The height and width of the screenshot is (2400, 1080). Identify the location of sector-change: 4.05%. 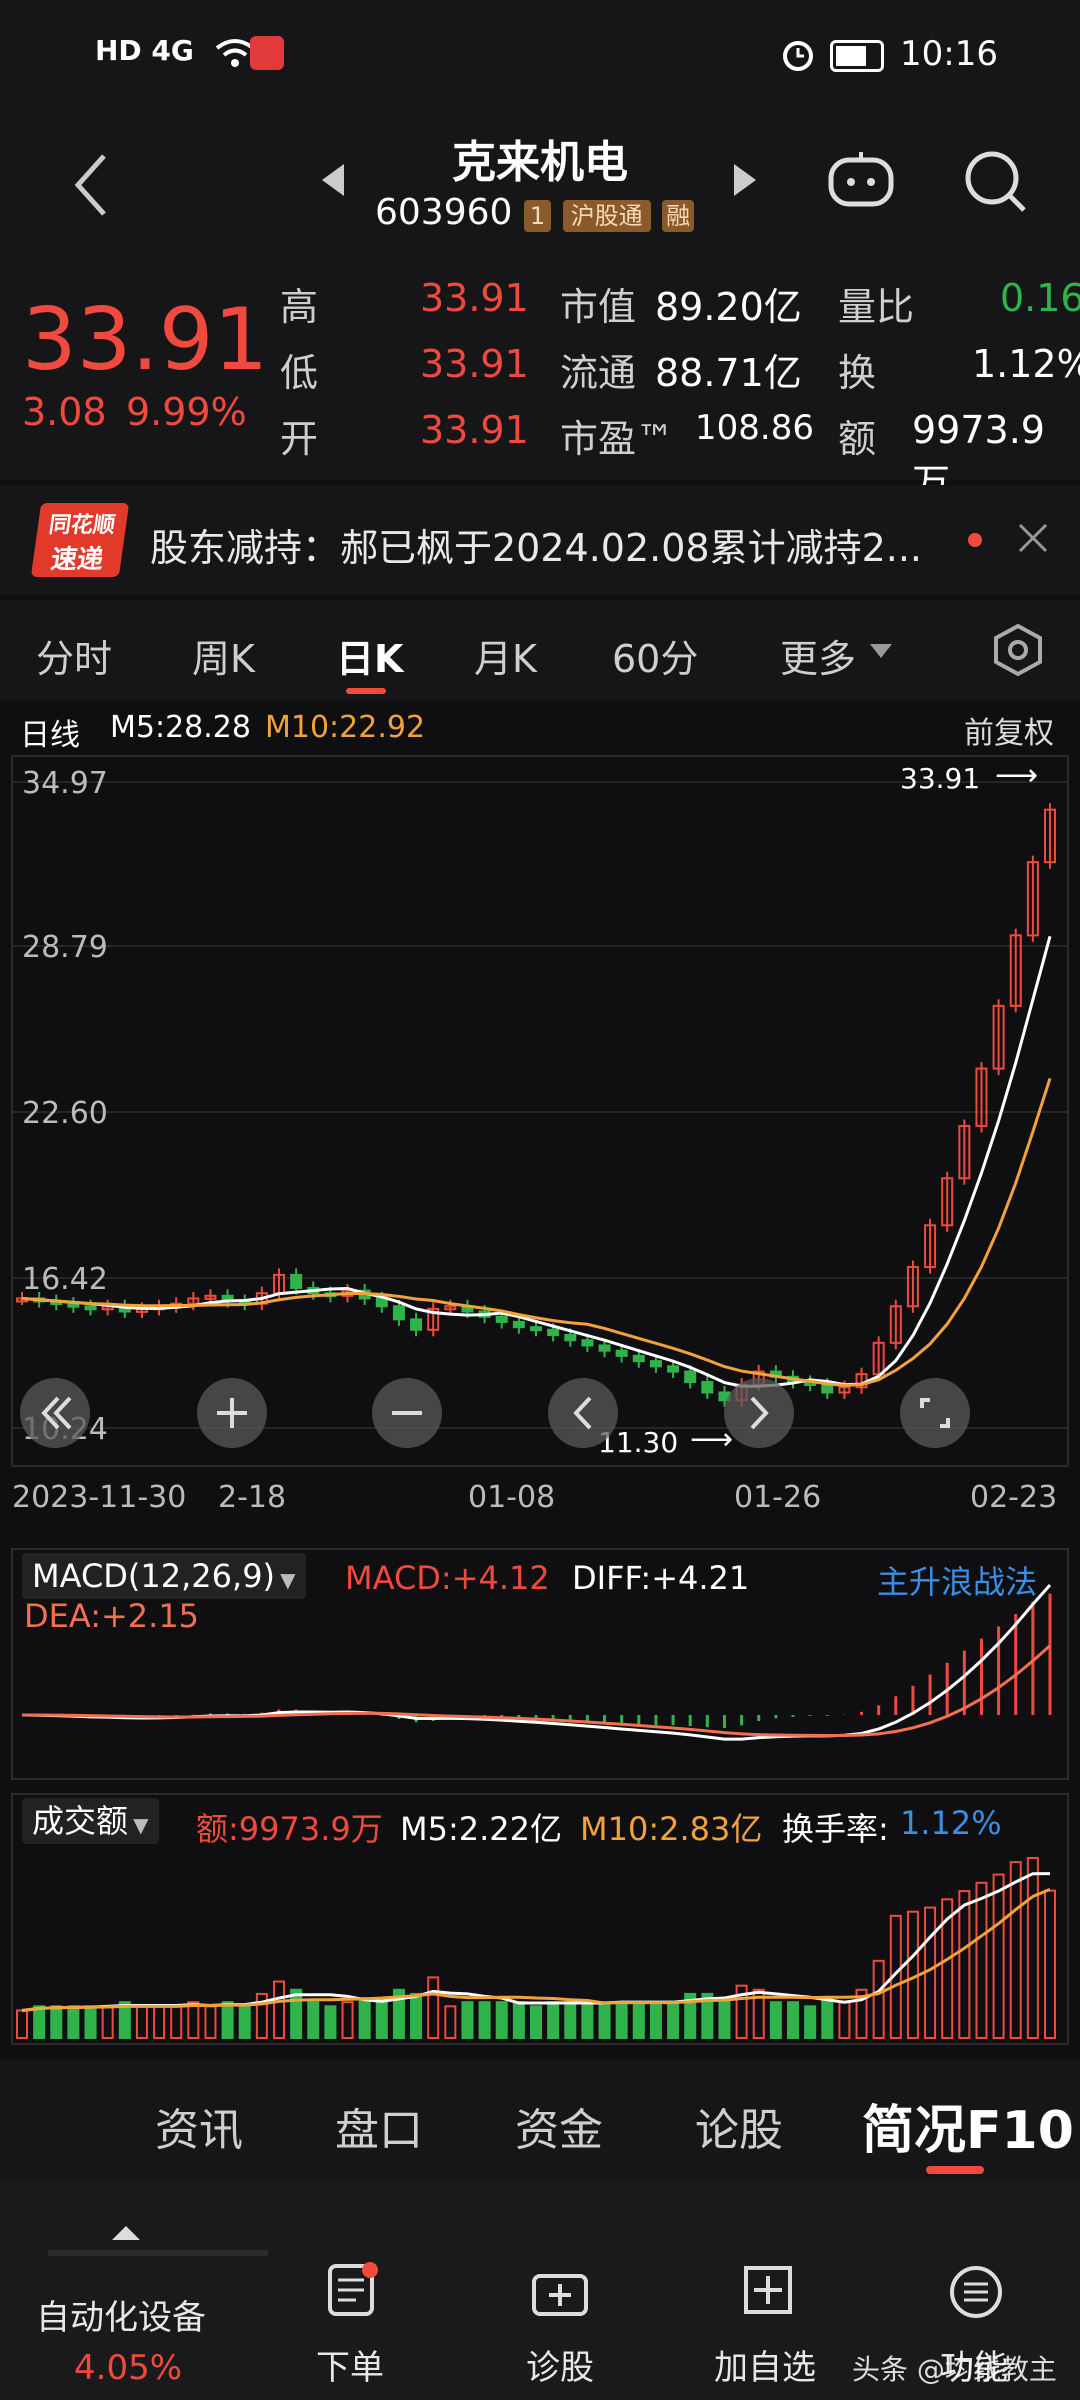
(128, 2368).